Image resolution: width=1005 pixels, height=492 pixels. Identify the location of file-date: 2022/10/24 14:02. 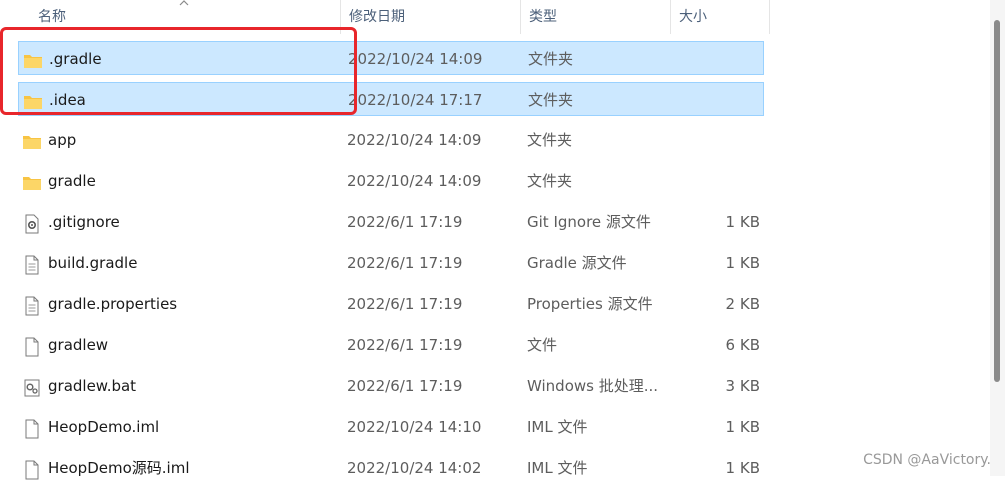
(414, 468).